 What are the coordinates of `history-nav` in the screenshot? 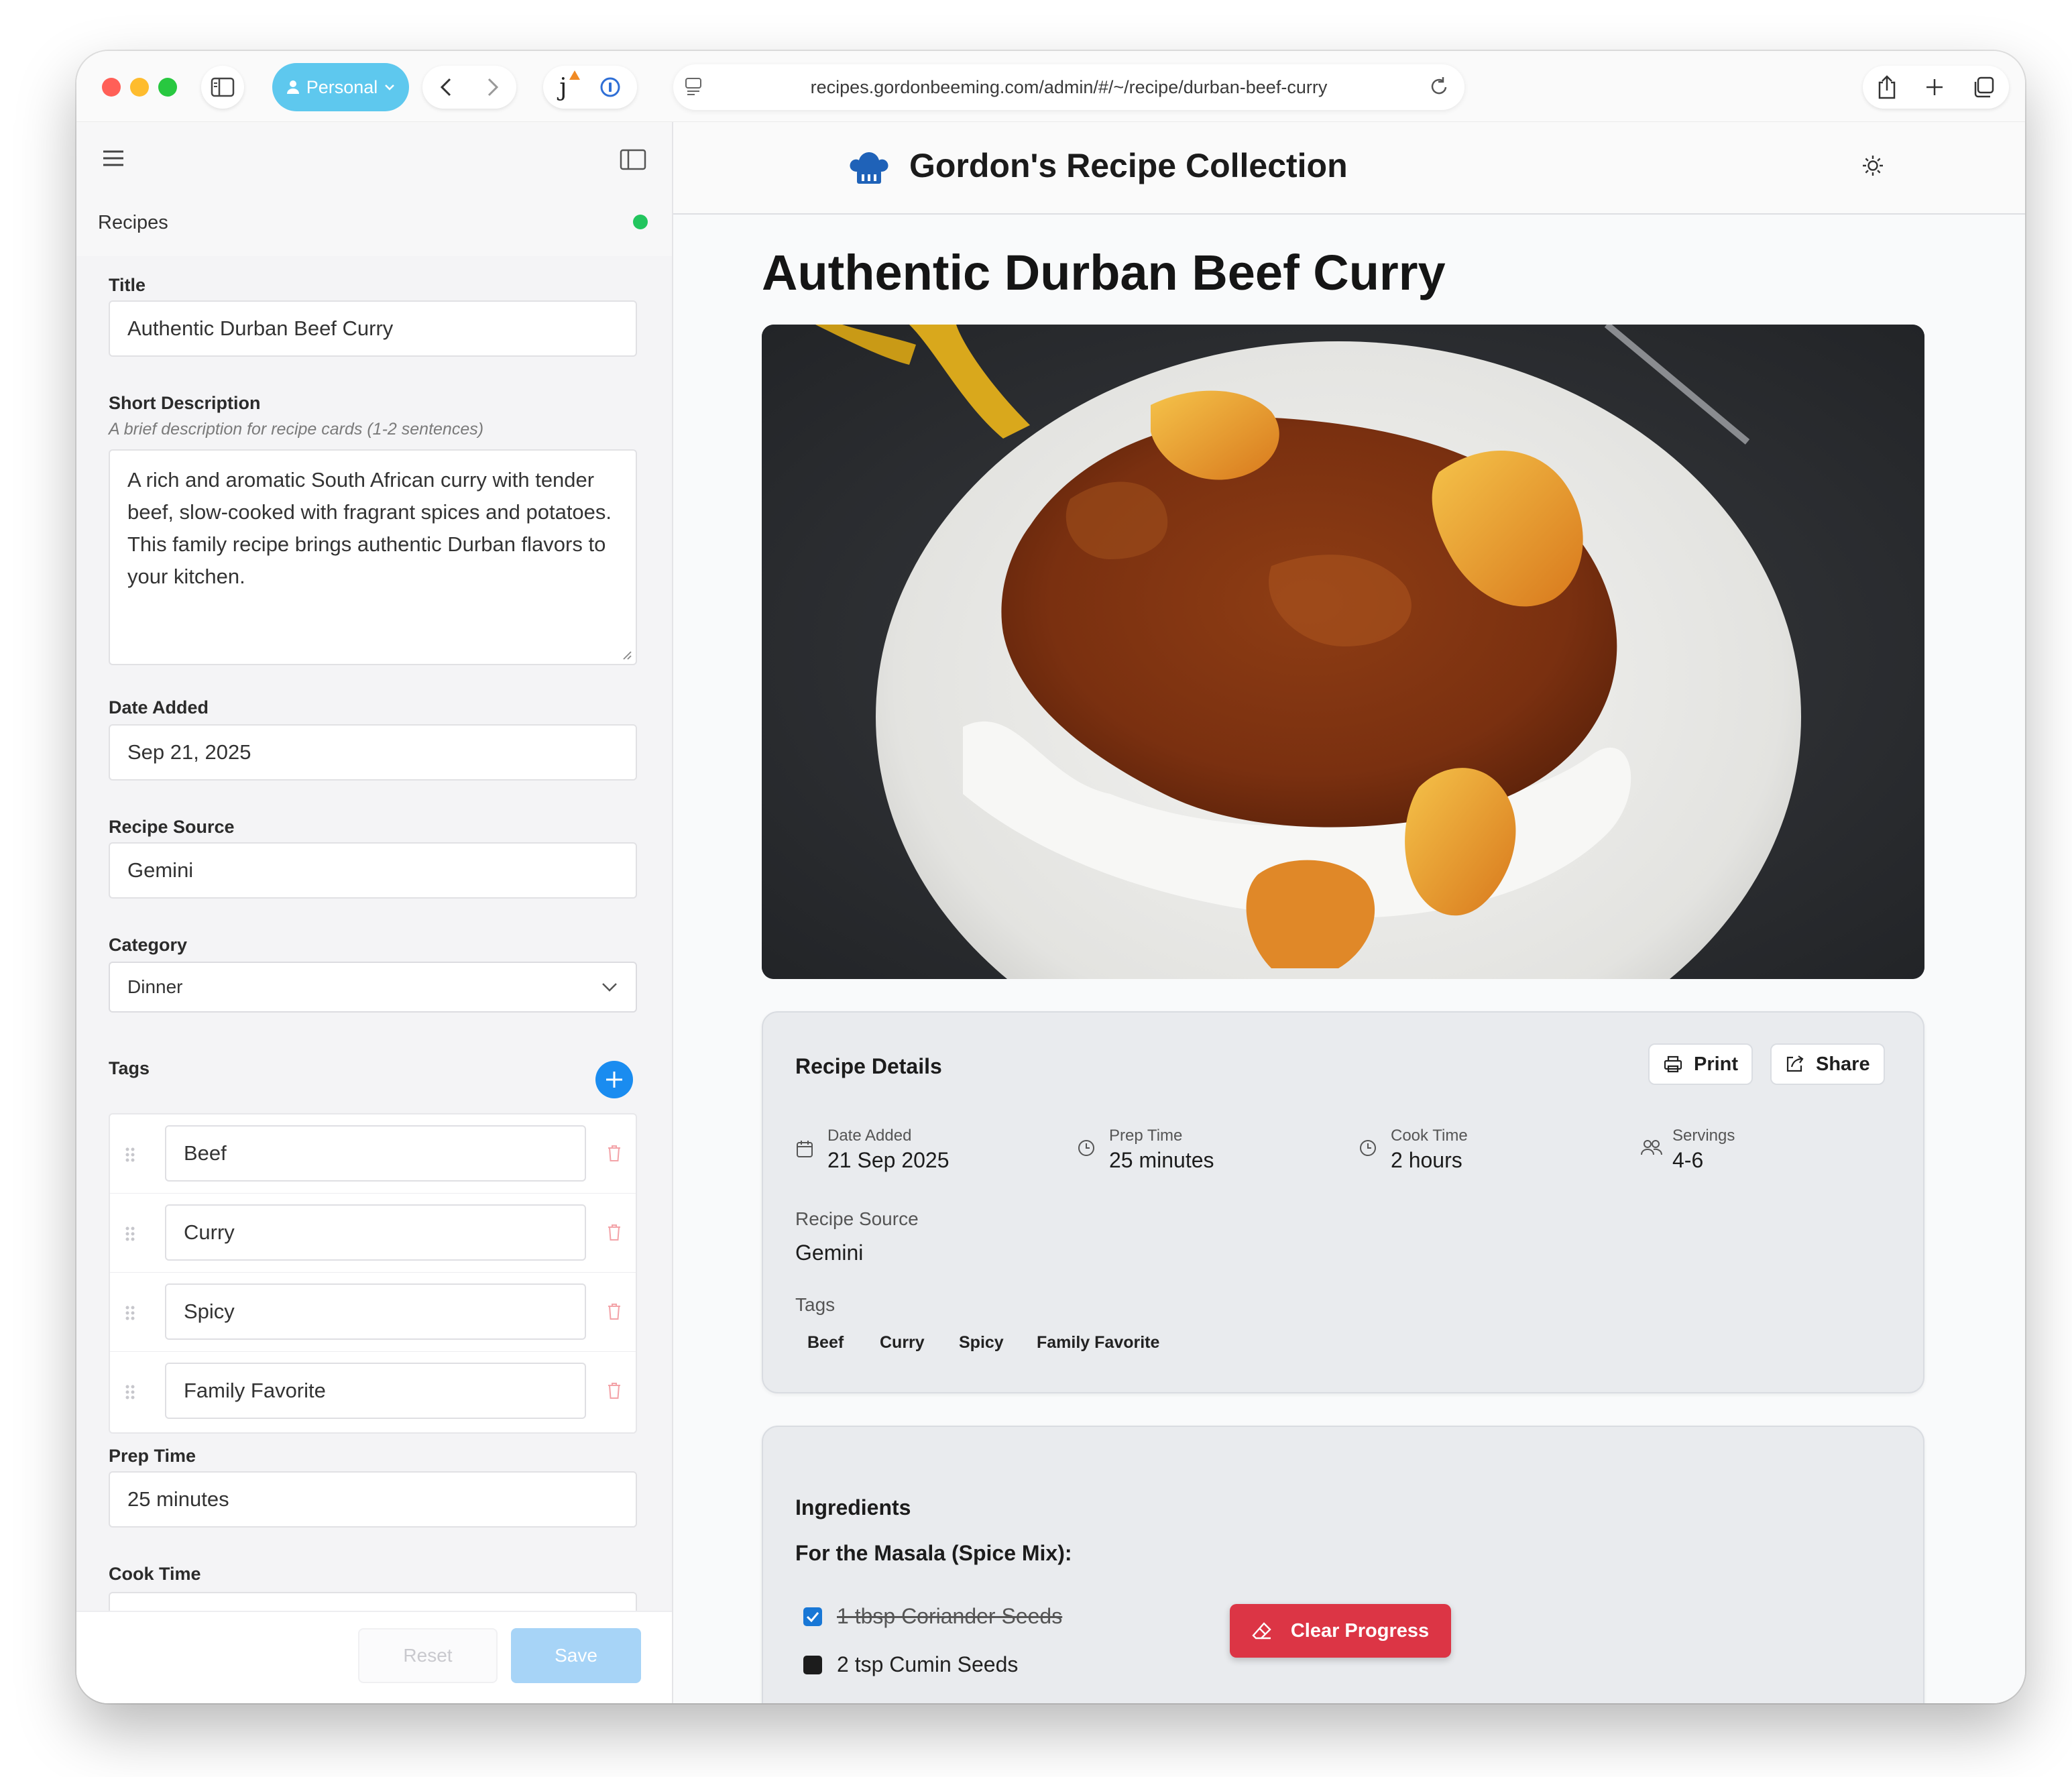 It's located at (469, 88).